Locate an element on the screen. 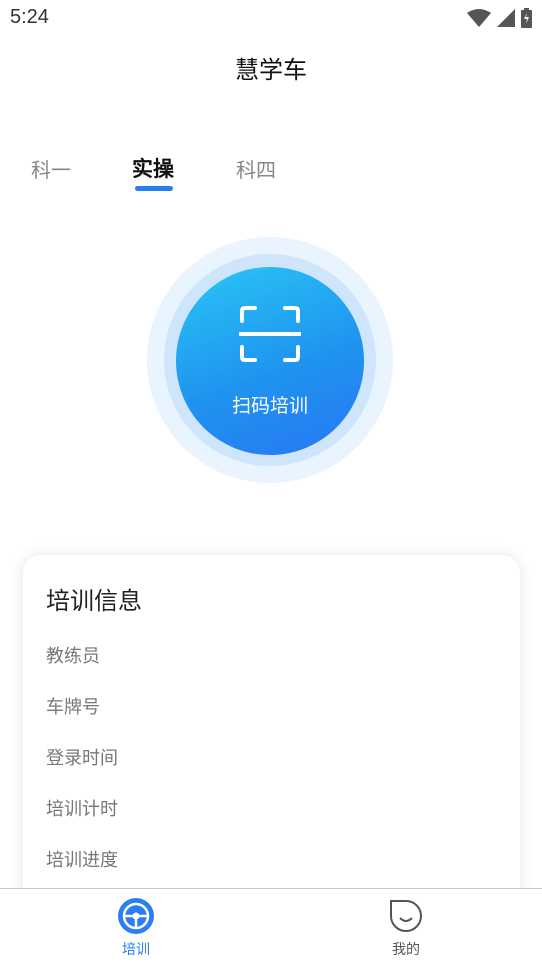  info-row-plate-number: 车牌号 is located at coordinates (73, 707).